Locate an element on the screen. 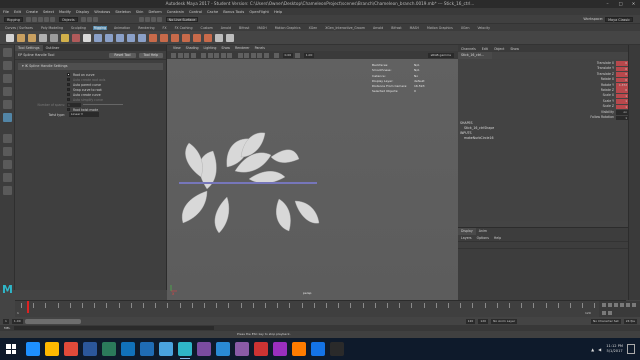  menu-windows: Windows is located at coordinates (102, 12).